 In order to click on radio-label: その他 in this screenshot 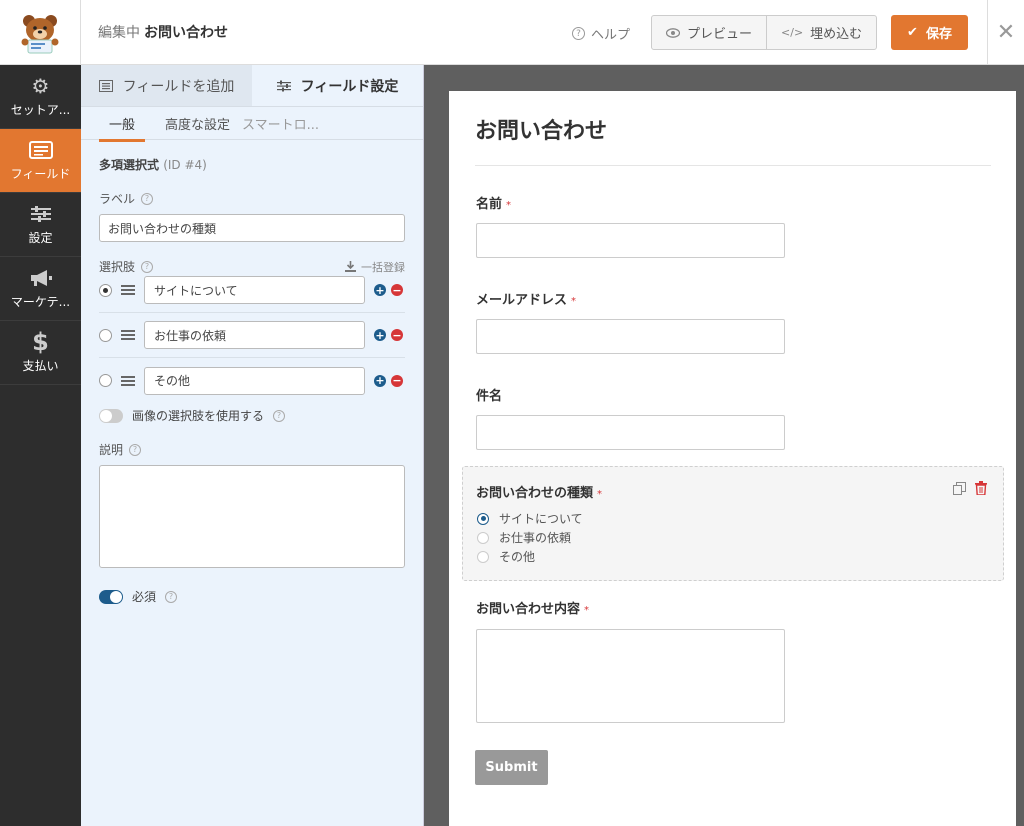, I will do `click(517, 557)`.